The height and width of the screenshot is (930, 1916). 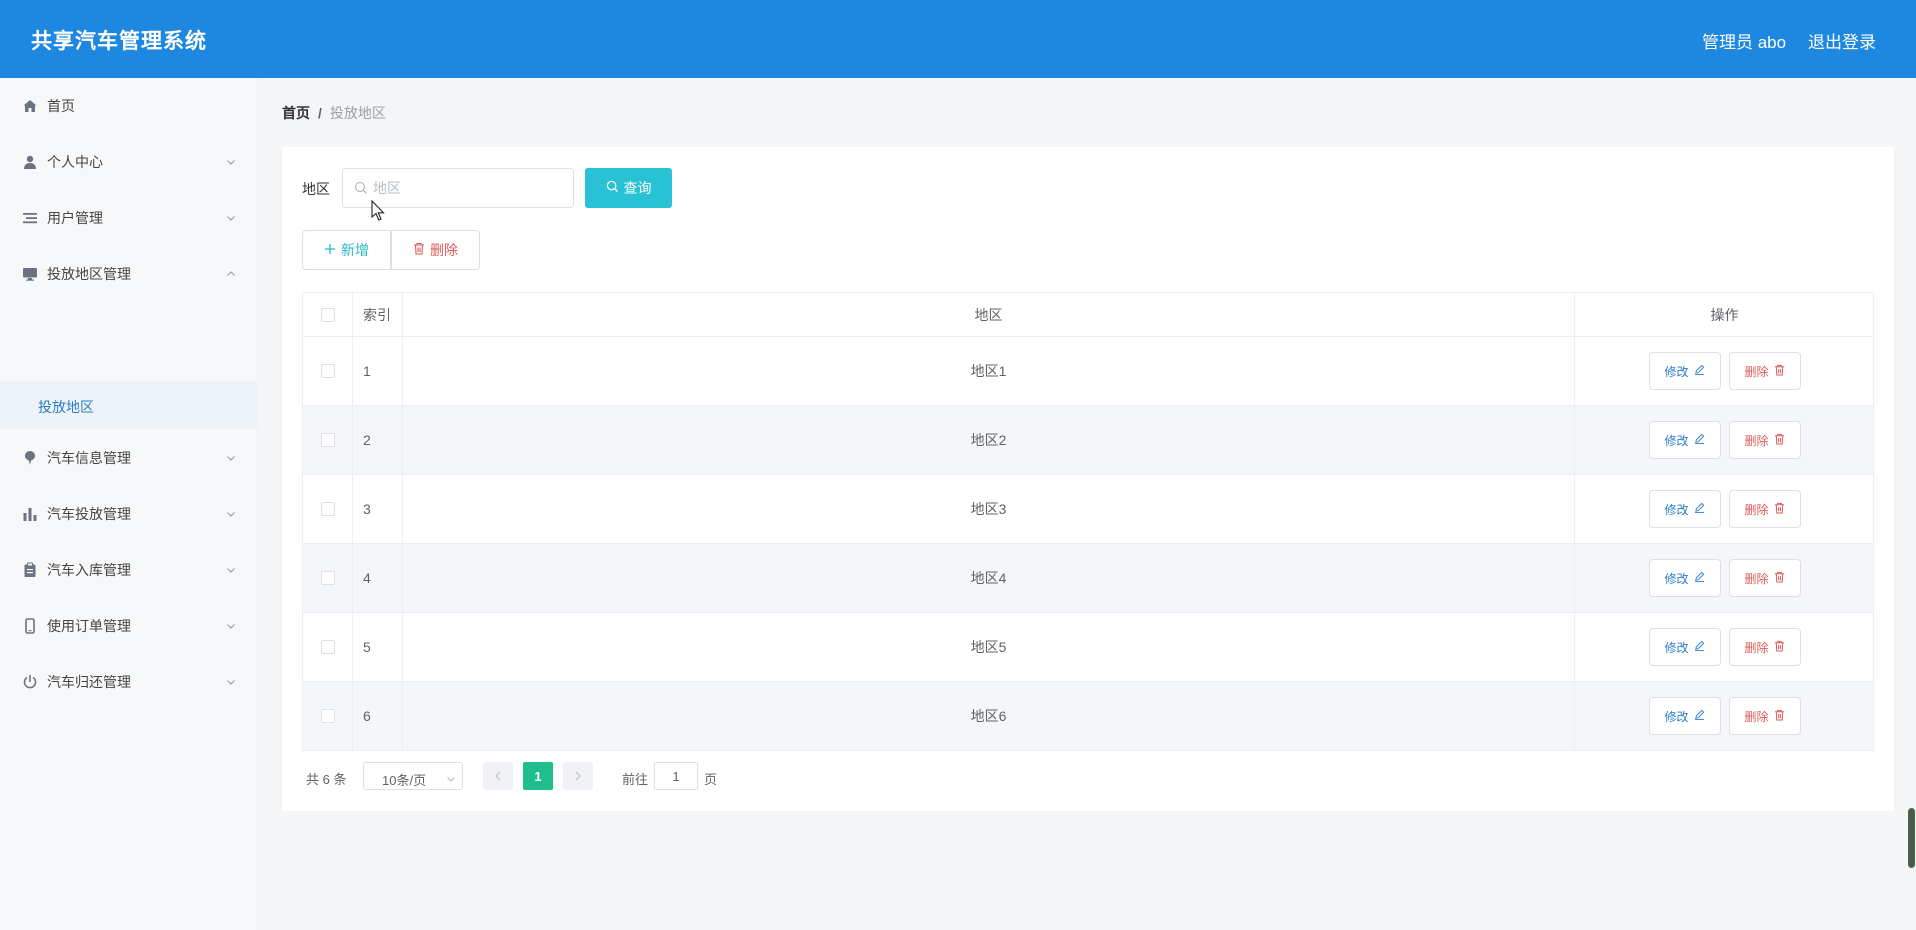 I want to click on table-row: 3 地区3 修改 删除, so click(x=1088, y=509).